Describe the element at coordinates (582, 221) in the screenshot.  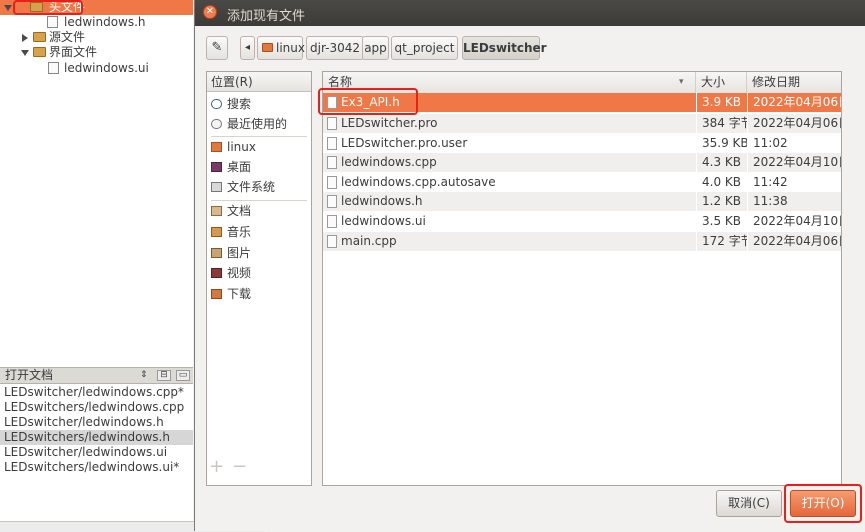
I see `file-row: ledwindows.ui 3.5 KB 2022年04月10日` at that location.